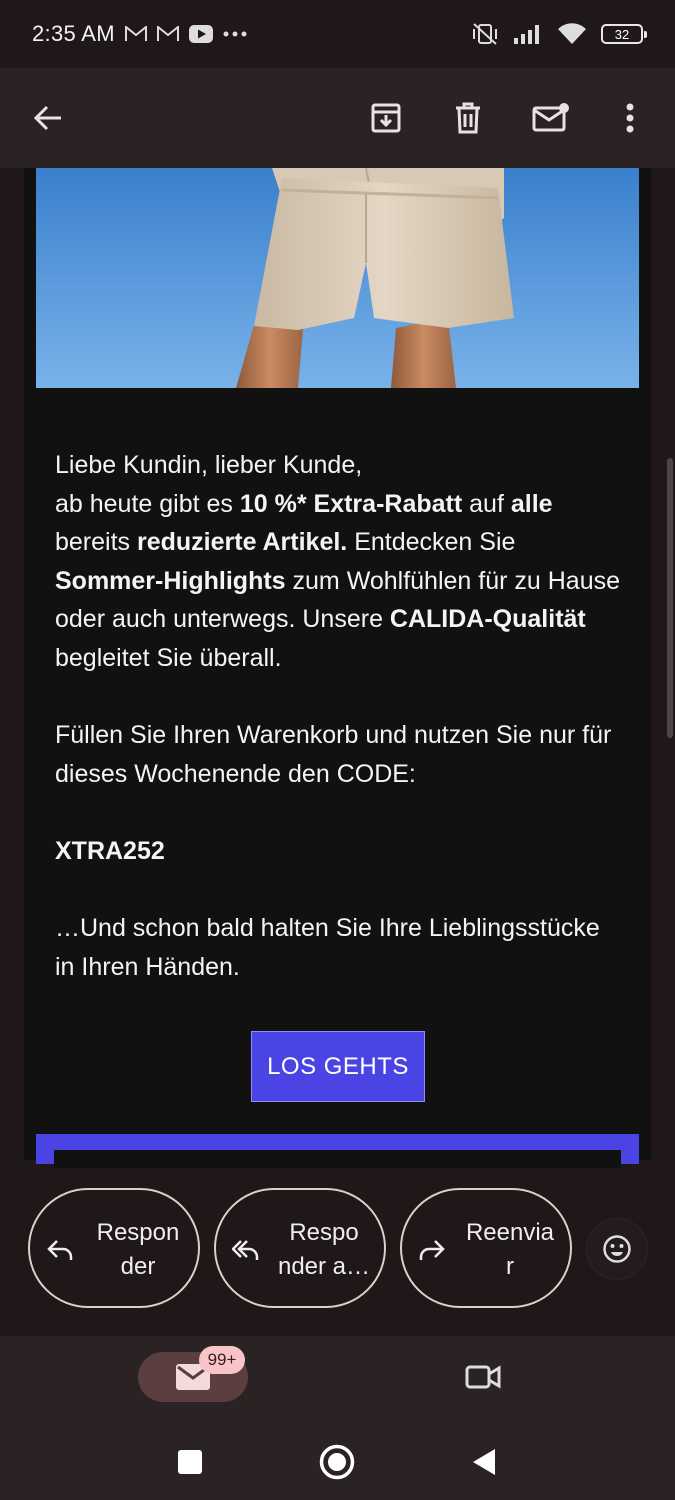 The height and width of the screenshot is (1500, 675). I want to click on vibrate-off-icon, so click(485, 34).